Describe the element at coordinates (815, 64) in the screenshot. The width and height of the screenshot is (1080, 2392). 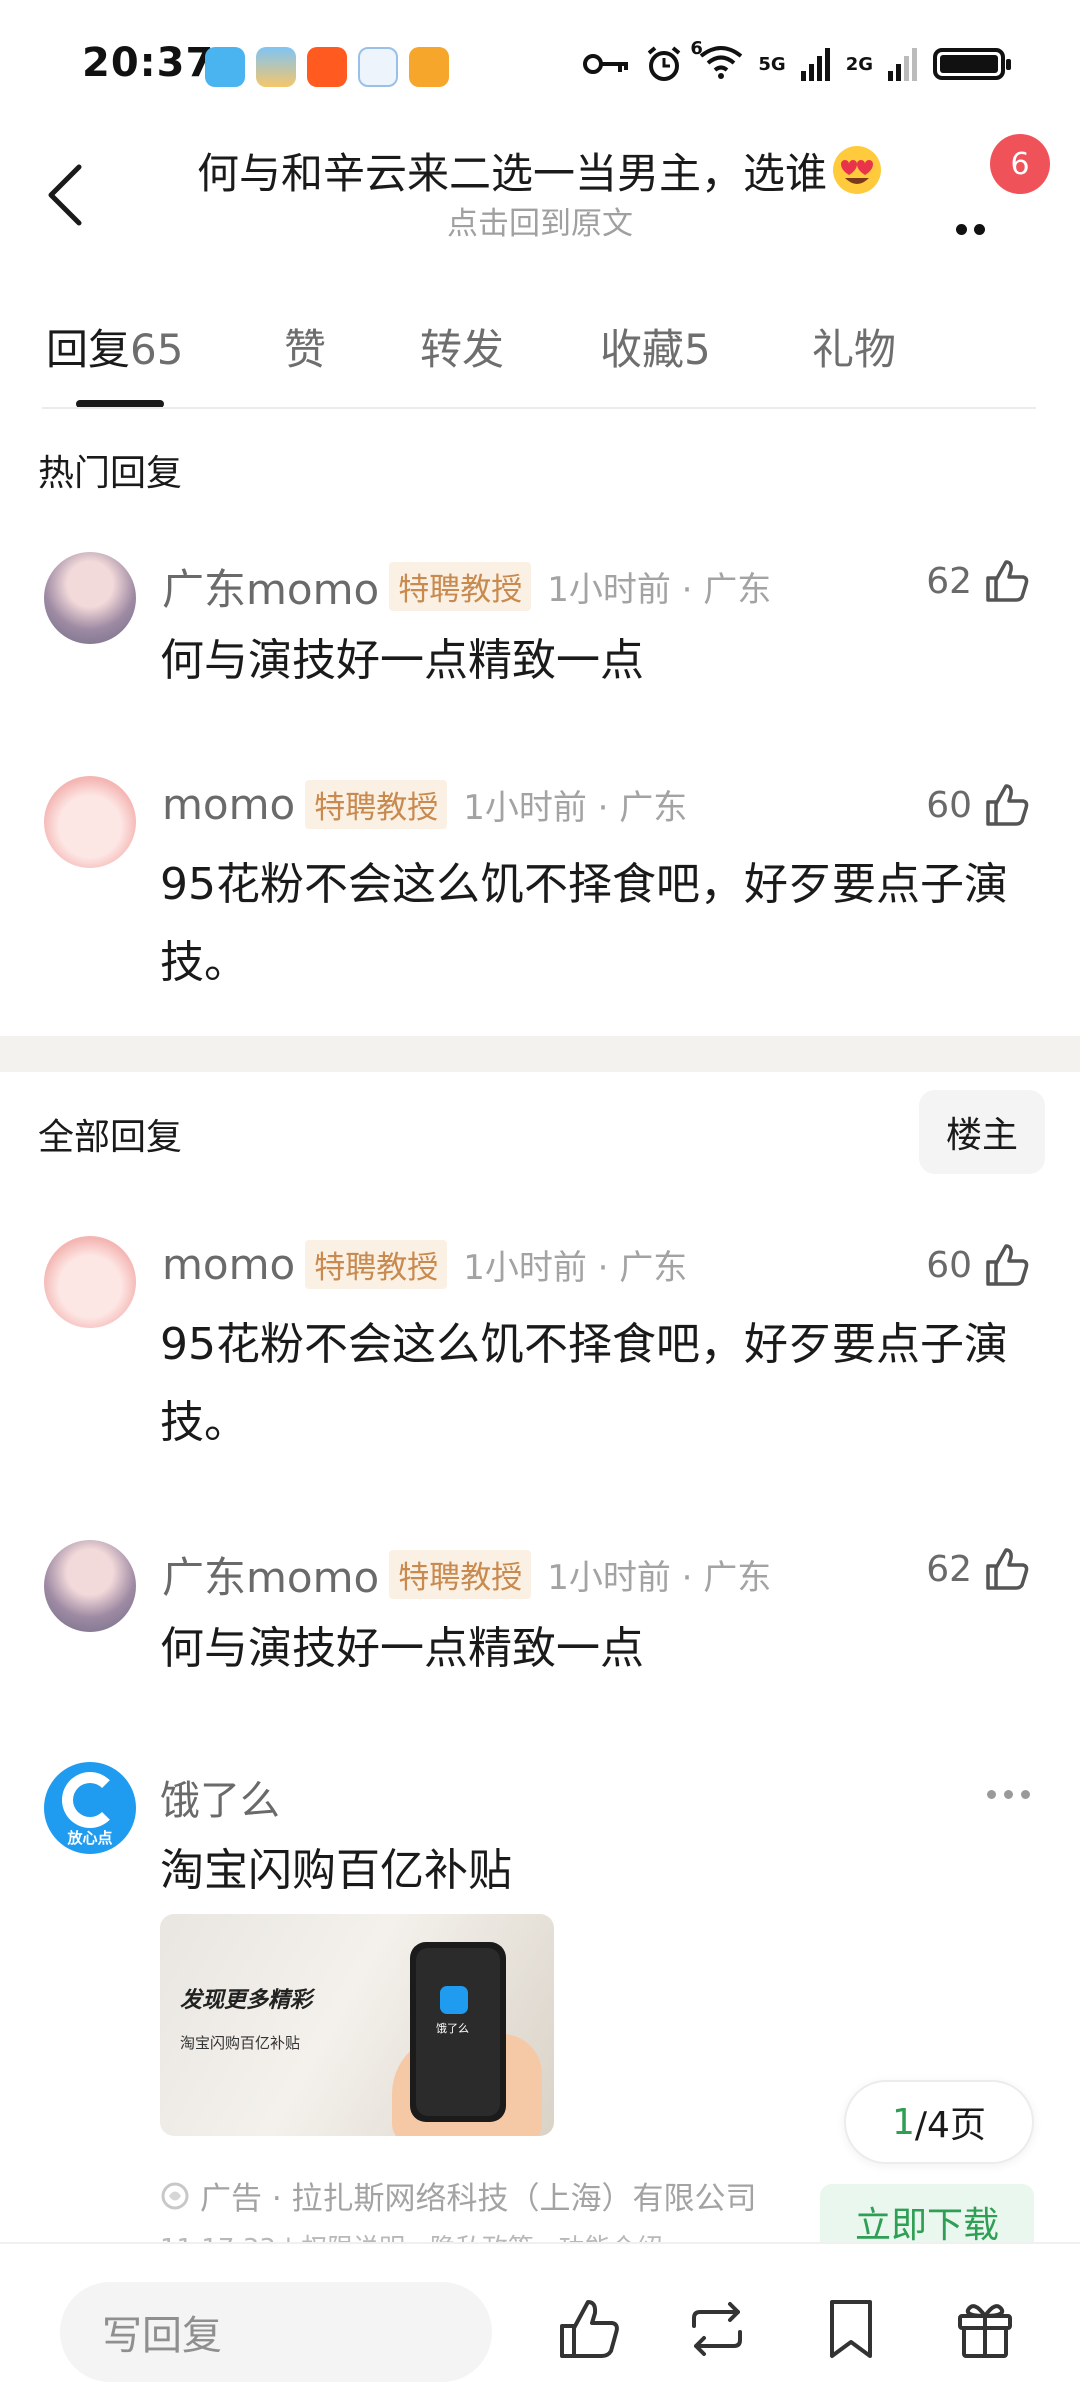
I see `signal-icon` at that location.